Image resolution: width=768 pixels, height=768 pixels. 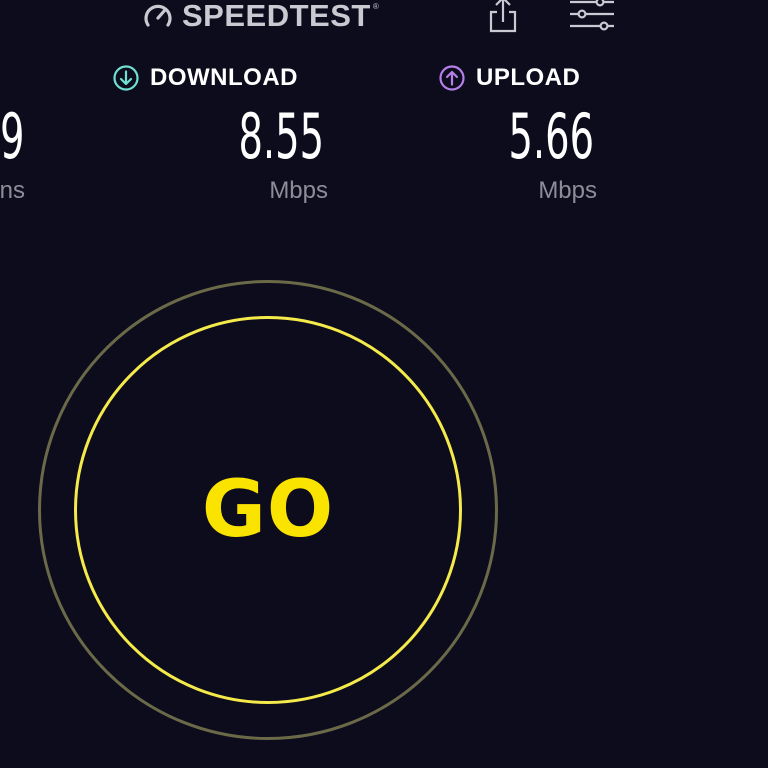 I want to click on ping-value: 9, so click(x=12, y=136).